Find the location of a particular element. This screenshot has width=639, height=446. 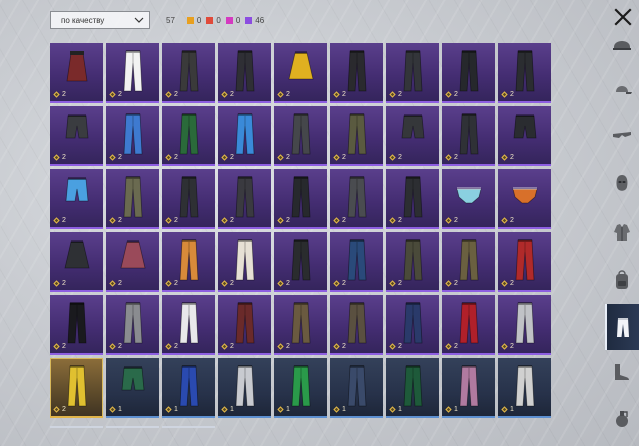

category-tab-grenade is located at coordinates (622, 418).